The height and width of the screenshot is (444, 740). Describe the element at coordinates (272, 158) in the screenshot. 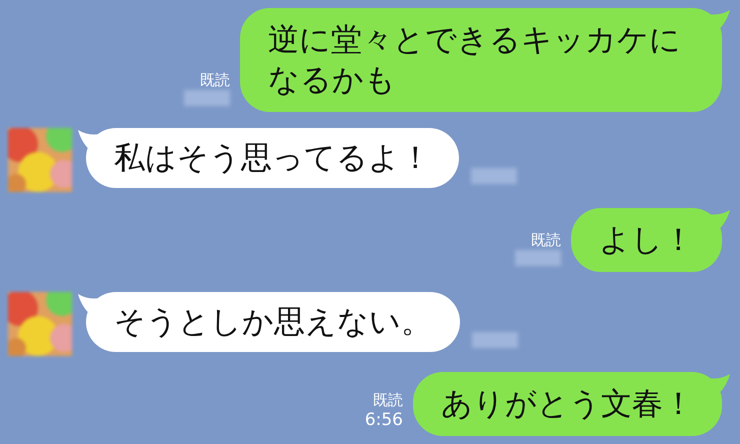

I see `message-bubble: 私はそう思ってるよ！` at that location.